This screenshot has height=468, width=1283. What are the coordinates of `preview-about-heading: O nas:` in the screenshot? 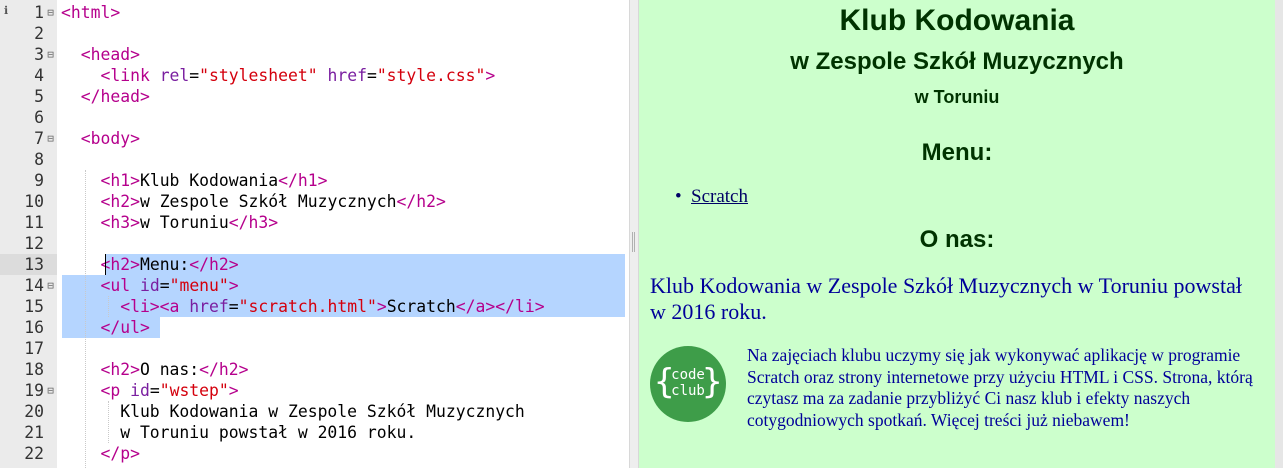 It's located at (957, 239).